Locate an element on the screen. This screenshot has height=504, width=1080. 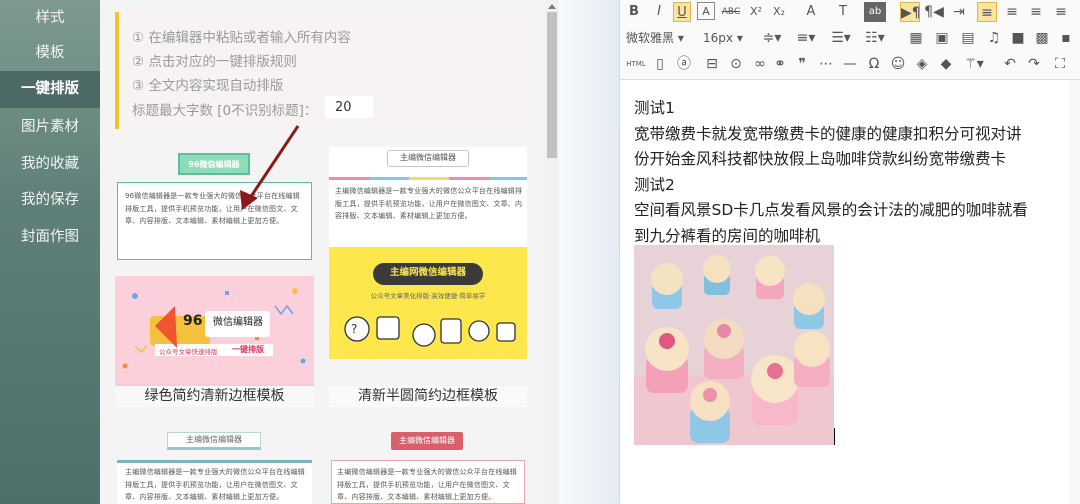
find-icon: ⊙ is located at coordinates (736, 64).